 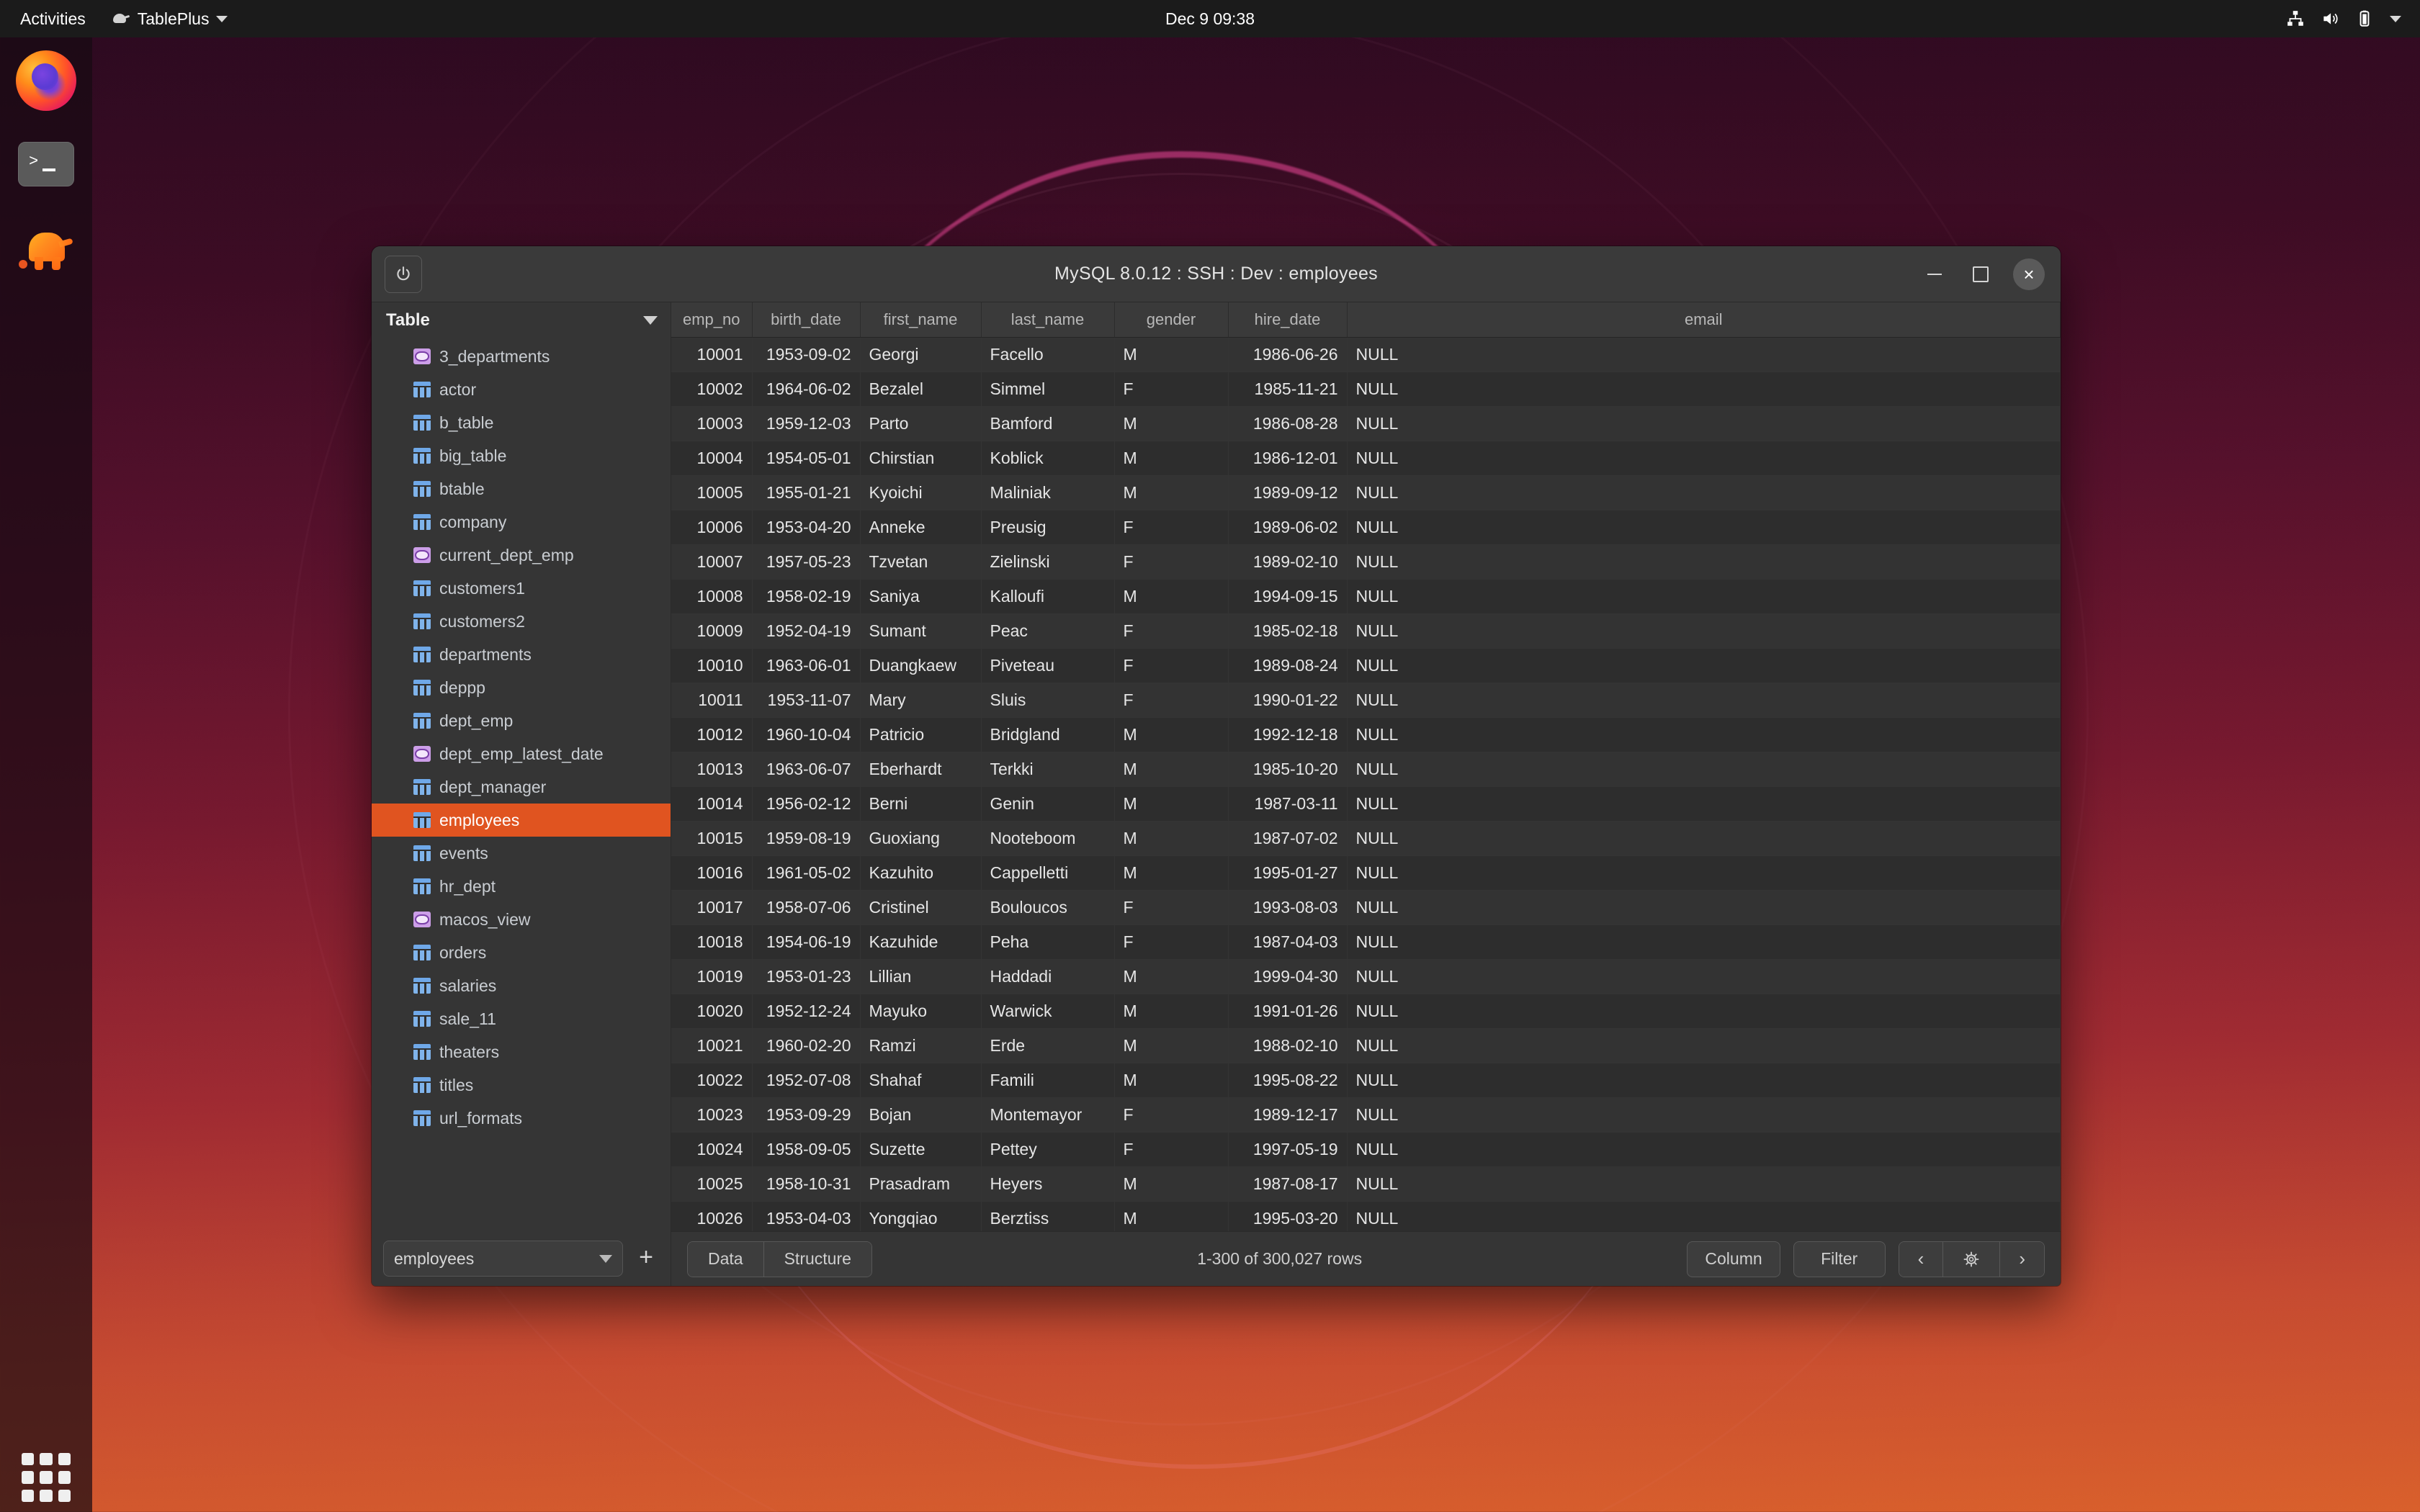 What do you see at coordinates (807, 976) in the screenshot?
I see `table-cell: 1953-01-23` at bounding box center [807, 976].